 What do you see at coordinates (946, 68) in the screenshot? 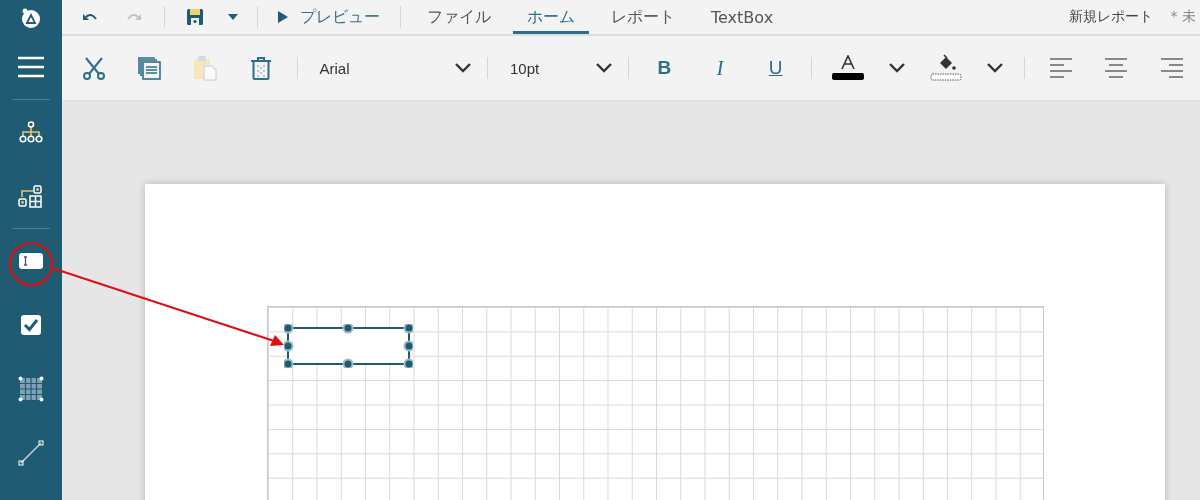
I see `fill-color-icon` at bounding box center [946, 68].